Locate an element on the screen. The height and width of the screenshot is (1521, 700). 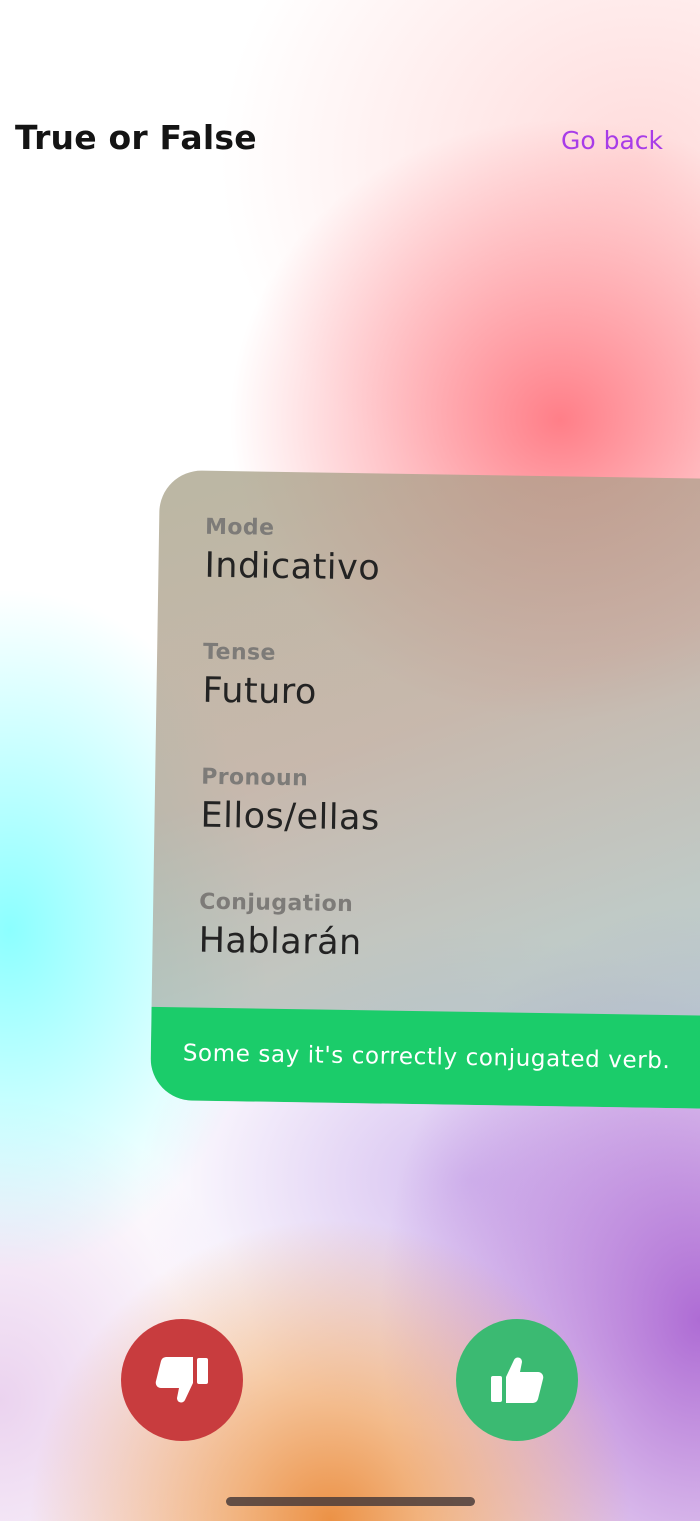
home-indicator is located at coordinates (350, 1501).